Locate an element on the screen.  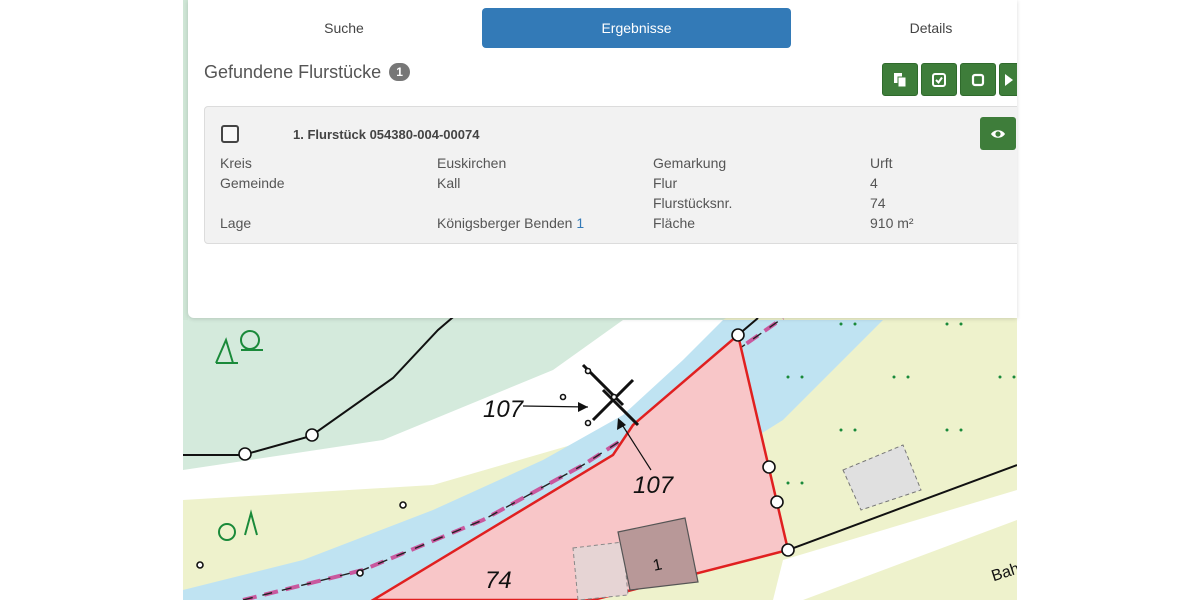
tab-details: Details is located at coordinates (904, 28).